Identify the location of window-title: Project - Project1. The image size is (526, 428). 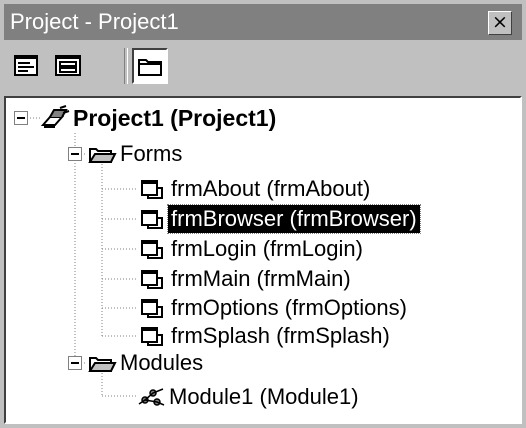
(94, 21).